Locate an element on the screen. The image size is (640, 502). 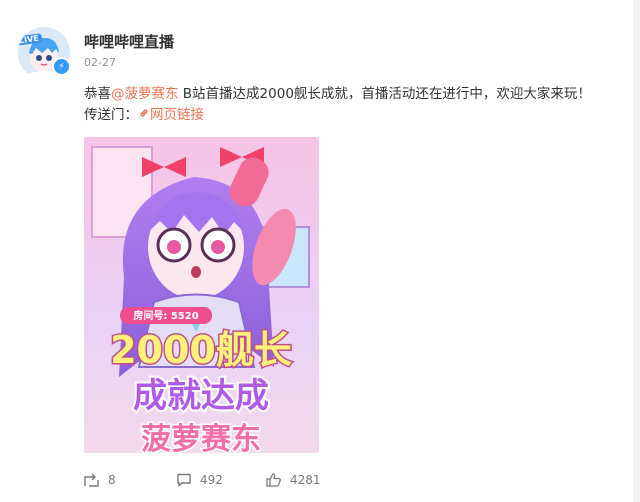
poster-headline: 2000舰长 is located at coordinates (201, 350).